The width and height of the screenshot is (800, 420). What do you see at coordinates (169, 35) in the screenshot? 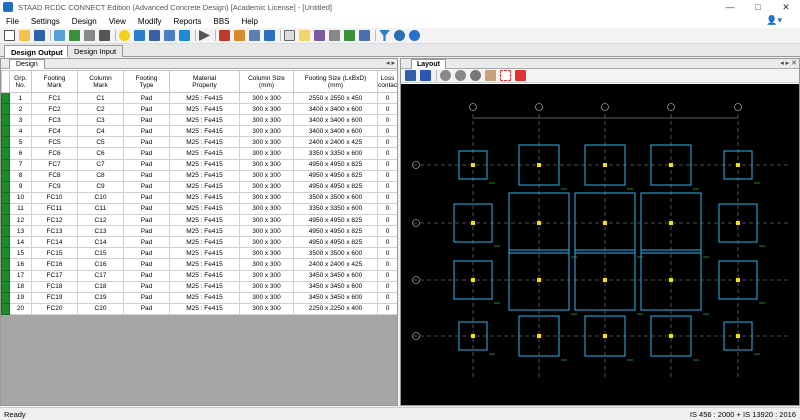
I see `window-icon` at bounding box center [169, 35].